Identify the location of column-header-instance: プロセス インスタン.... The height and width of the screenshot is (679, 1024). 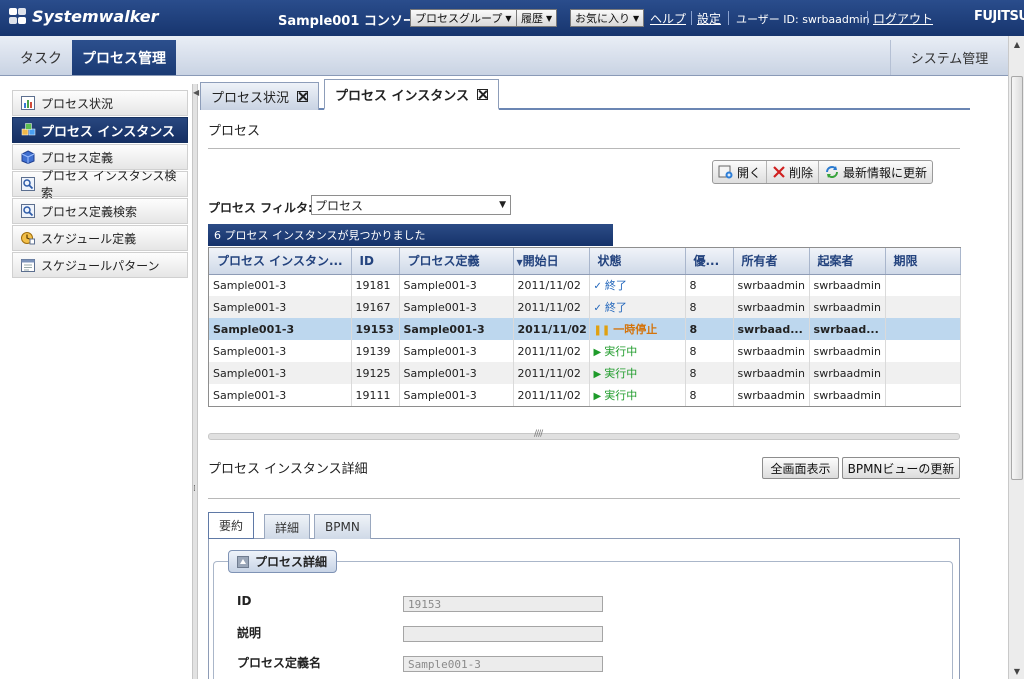
(280, 261).